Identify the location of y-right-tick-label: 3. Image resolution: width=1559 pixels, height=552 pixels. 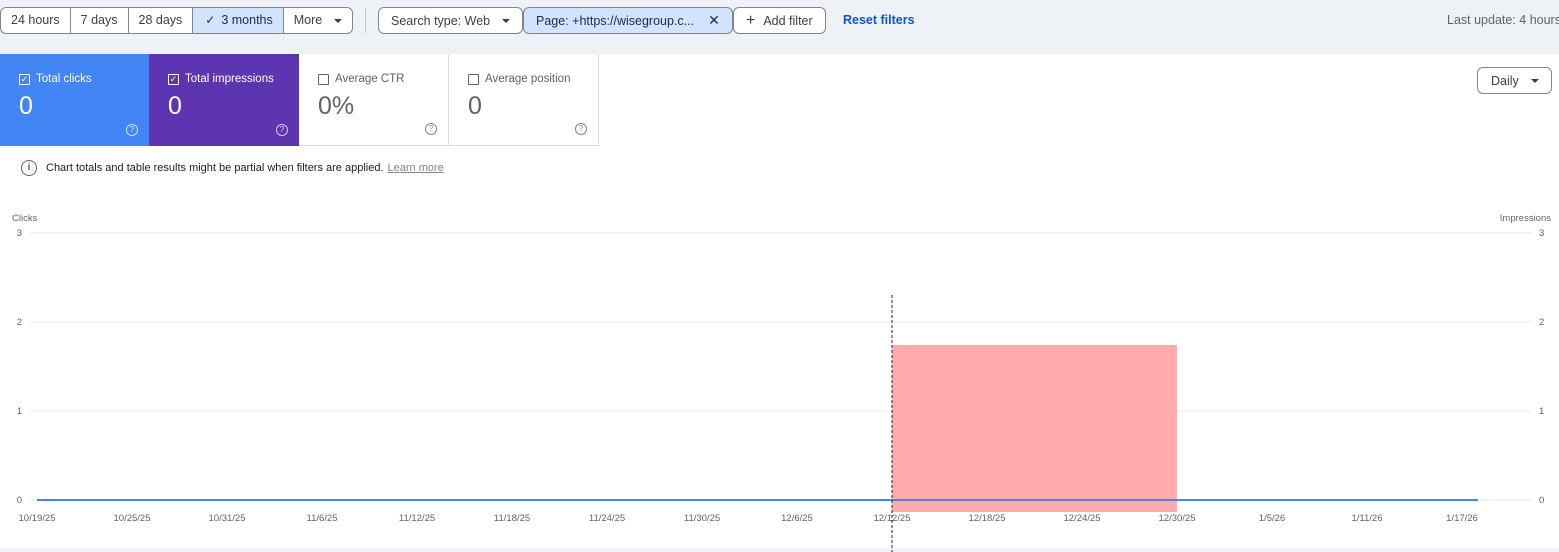
(1541, 233).